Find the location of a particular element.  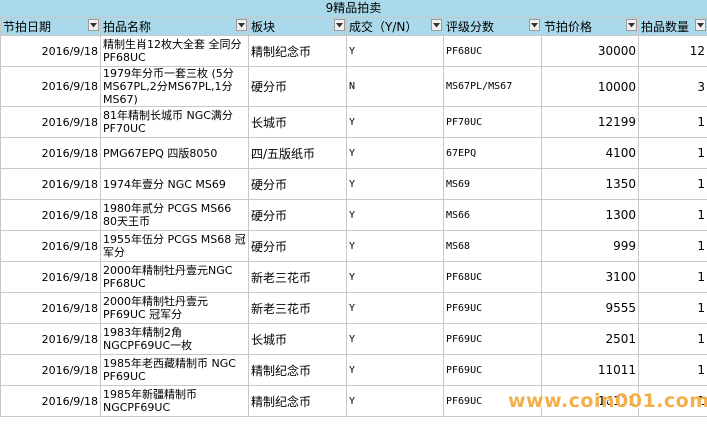

cell-name: 1985年新疆精制币 NGCPF69UC is located at coordinates (174, 401).